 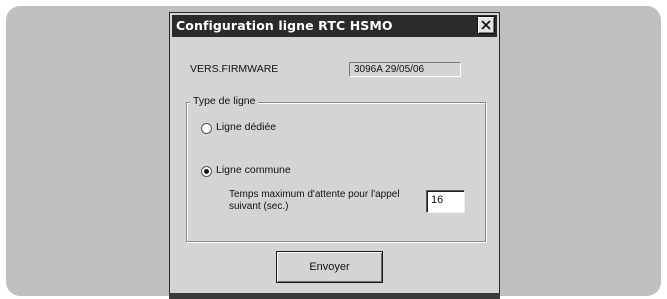 I want to click on close-icon, so click(x=486, y=25).